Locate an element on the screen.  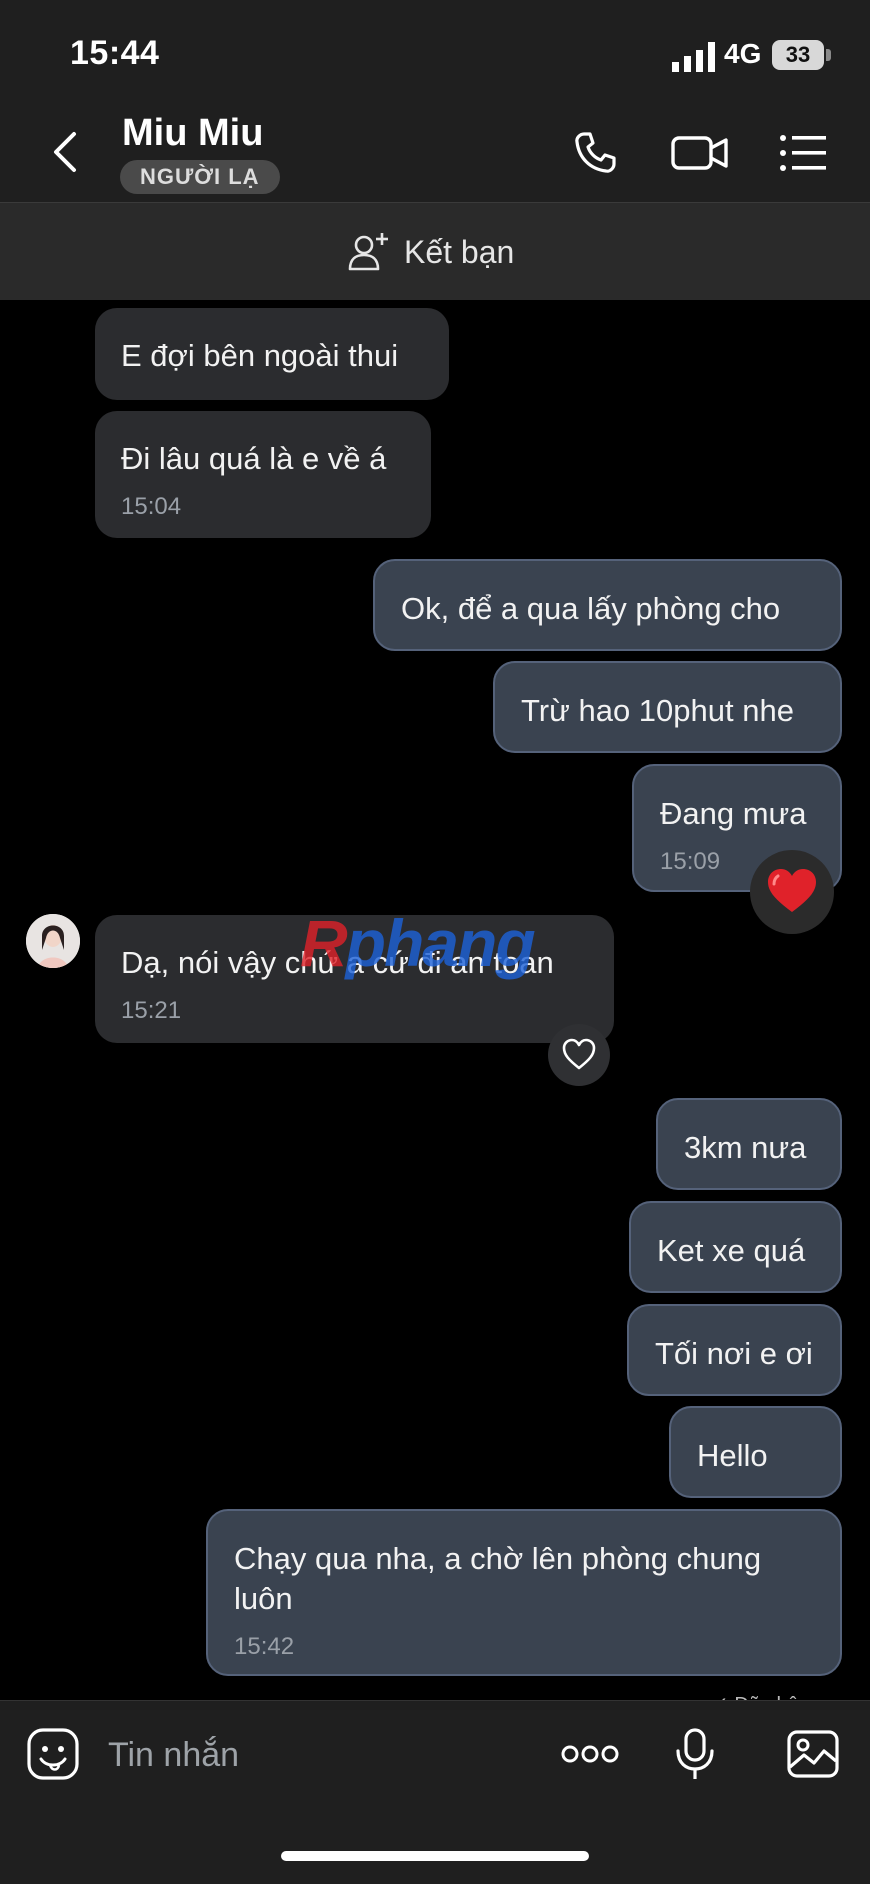
message-bubble-outgoing: Ket xe quá is located at coordinates (735, 1247).